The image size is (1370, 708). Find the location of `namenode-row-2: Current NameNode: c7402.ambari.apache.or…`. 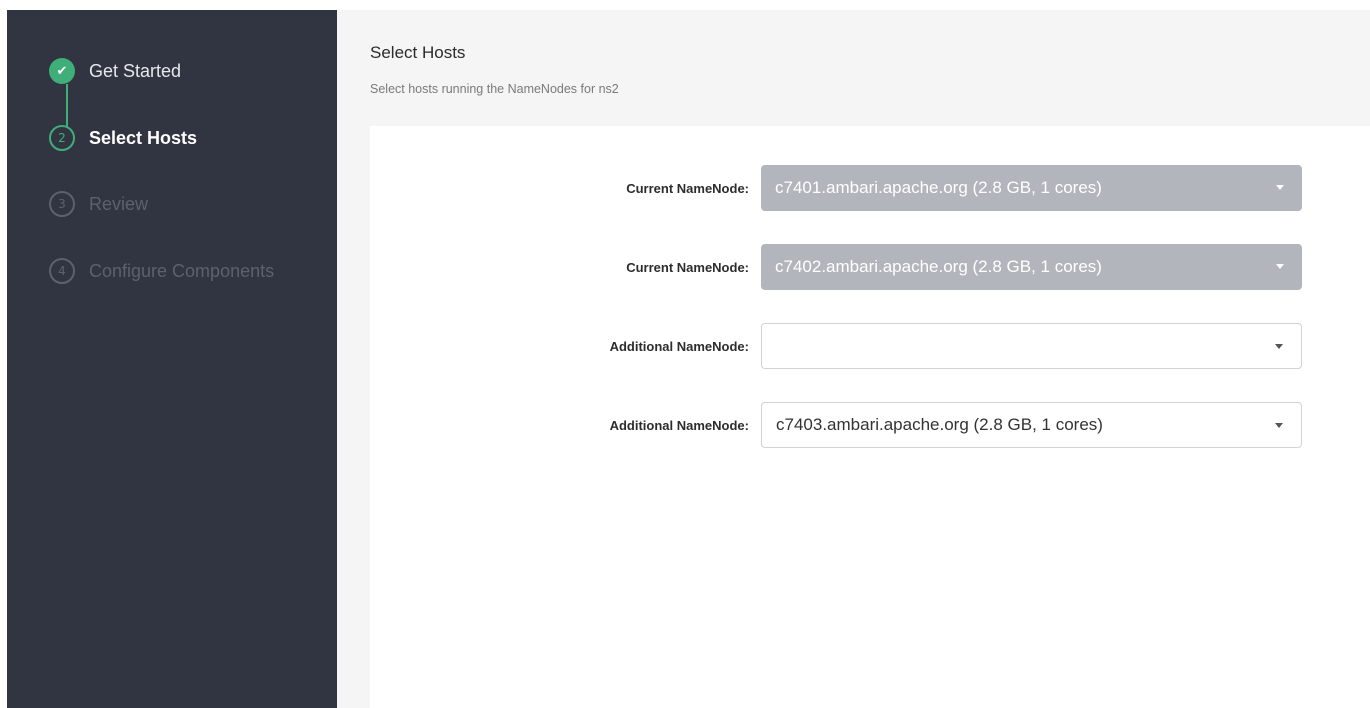

namenode-row-2: Current NameNode: c7402.ambari.apache.or… is located at coordinates (870, 267).